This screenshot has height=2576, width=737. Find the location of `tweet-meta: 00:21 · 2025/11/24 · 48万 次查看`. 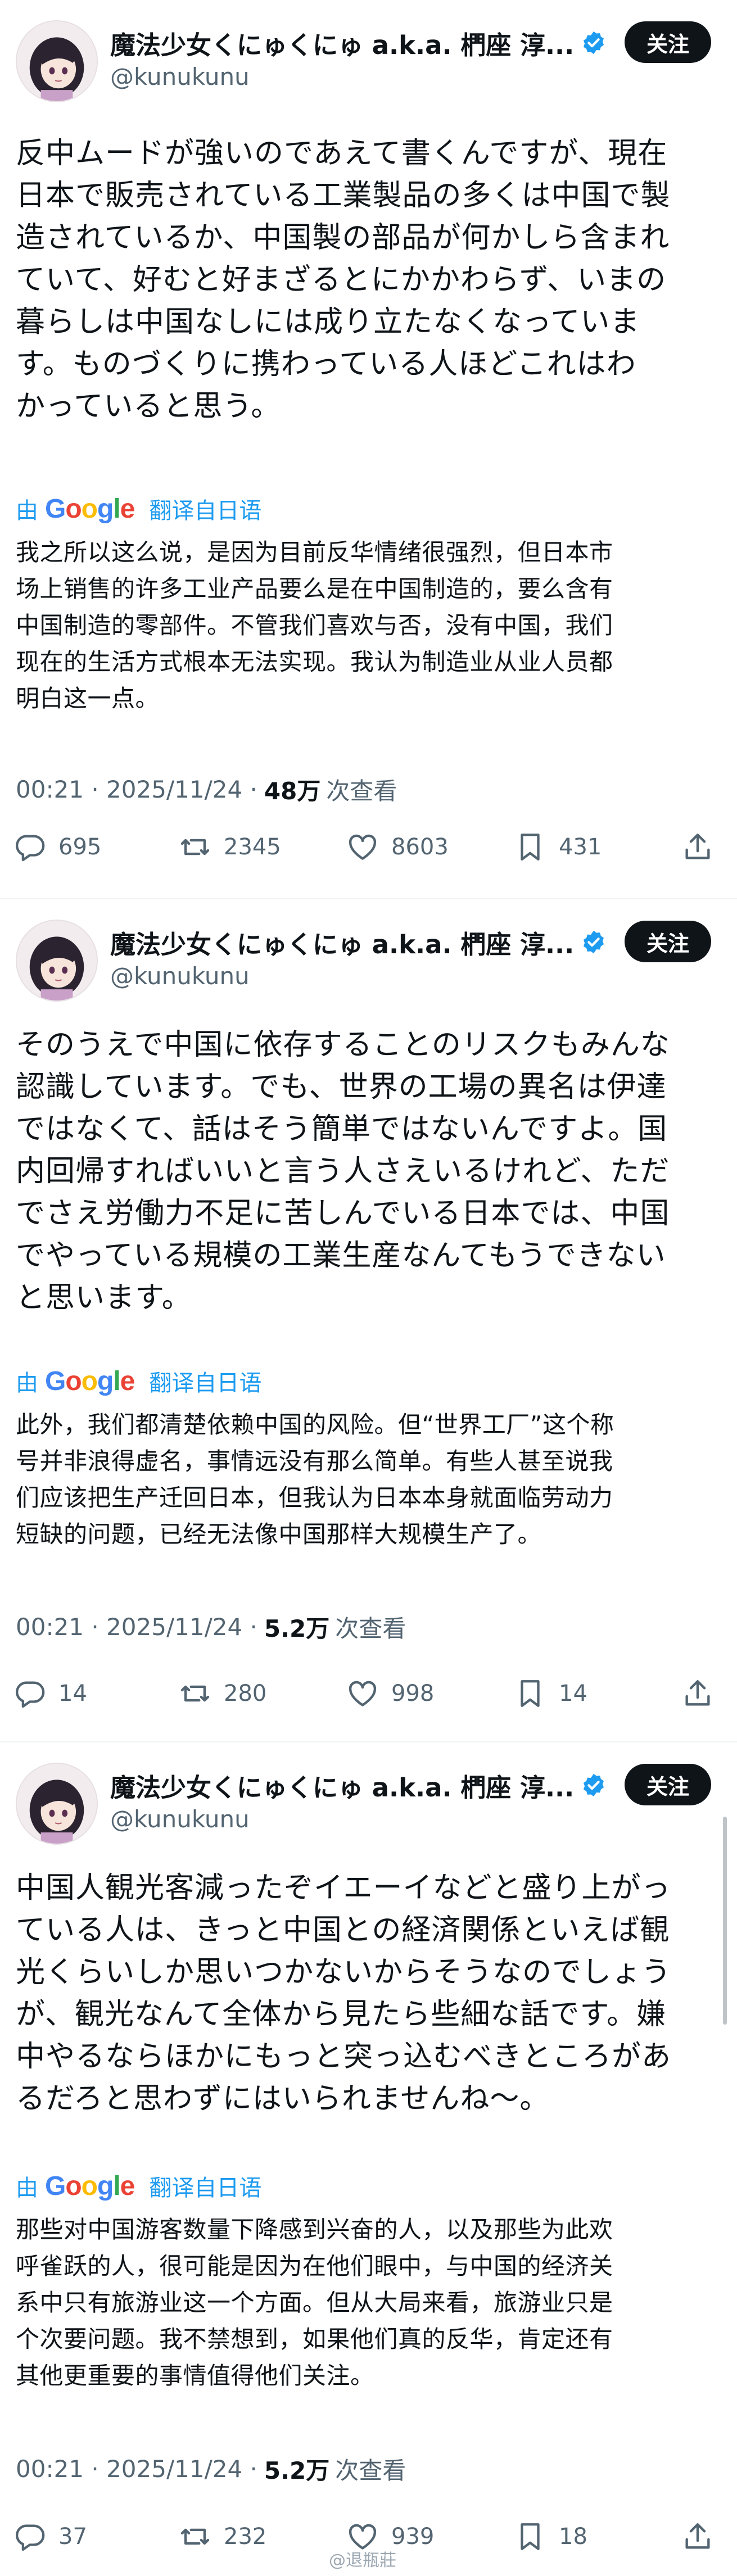

tweet-meta: 00:21 · 2025/11/24 · 48万 次查看 is located at coordinates (206, 789).